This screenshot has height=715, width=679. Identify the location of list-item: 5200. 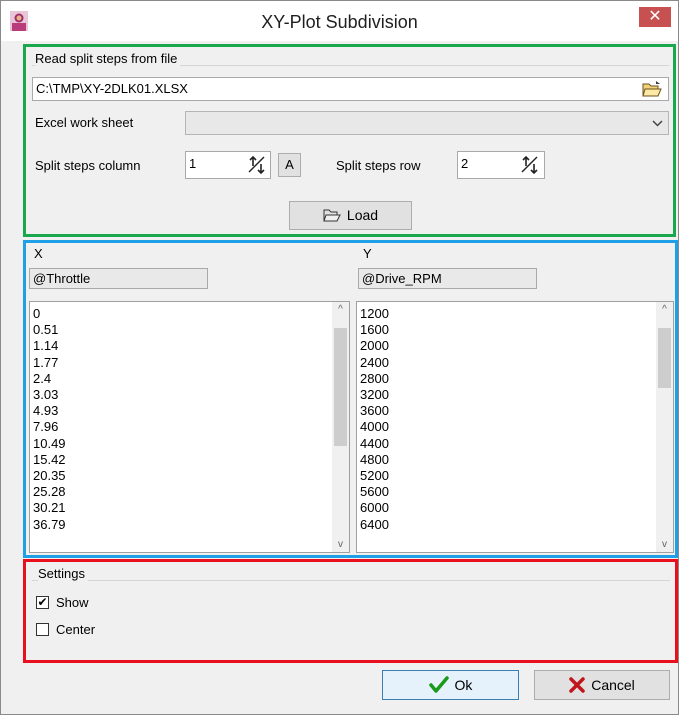
(374, 476).